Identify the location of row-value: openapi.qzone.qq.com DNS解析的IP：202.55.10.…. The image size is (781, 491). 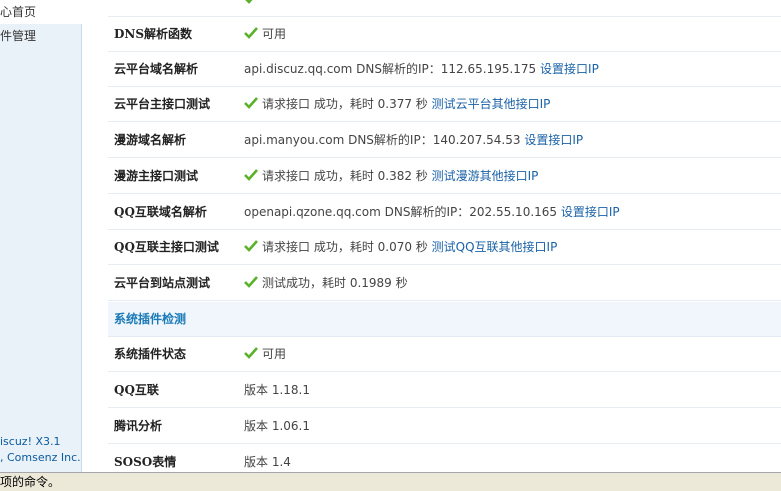
(432, 212).